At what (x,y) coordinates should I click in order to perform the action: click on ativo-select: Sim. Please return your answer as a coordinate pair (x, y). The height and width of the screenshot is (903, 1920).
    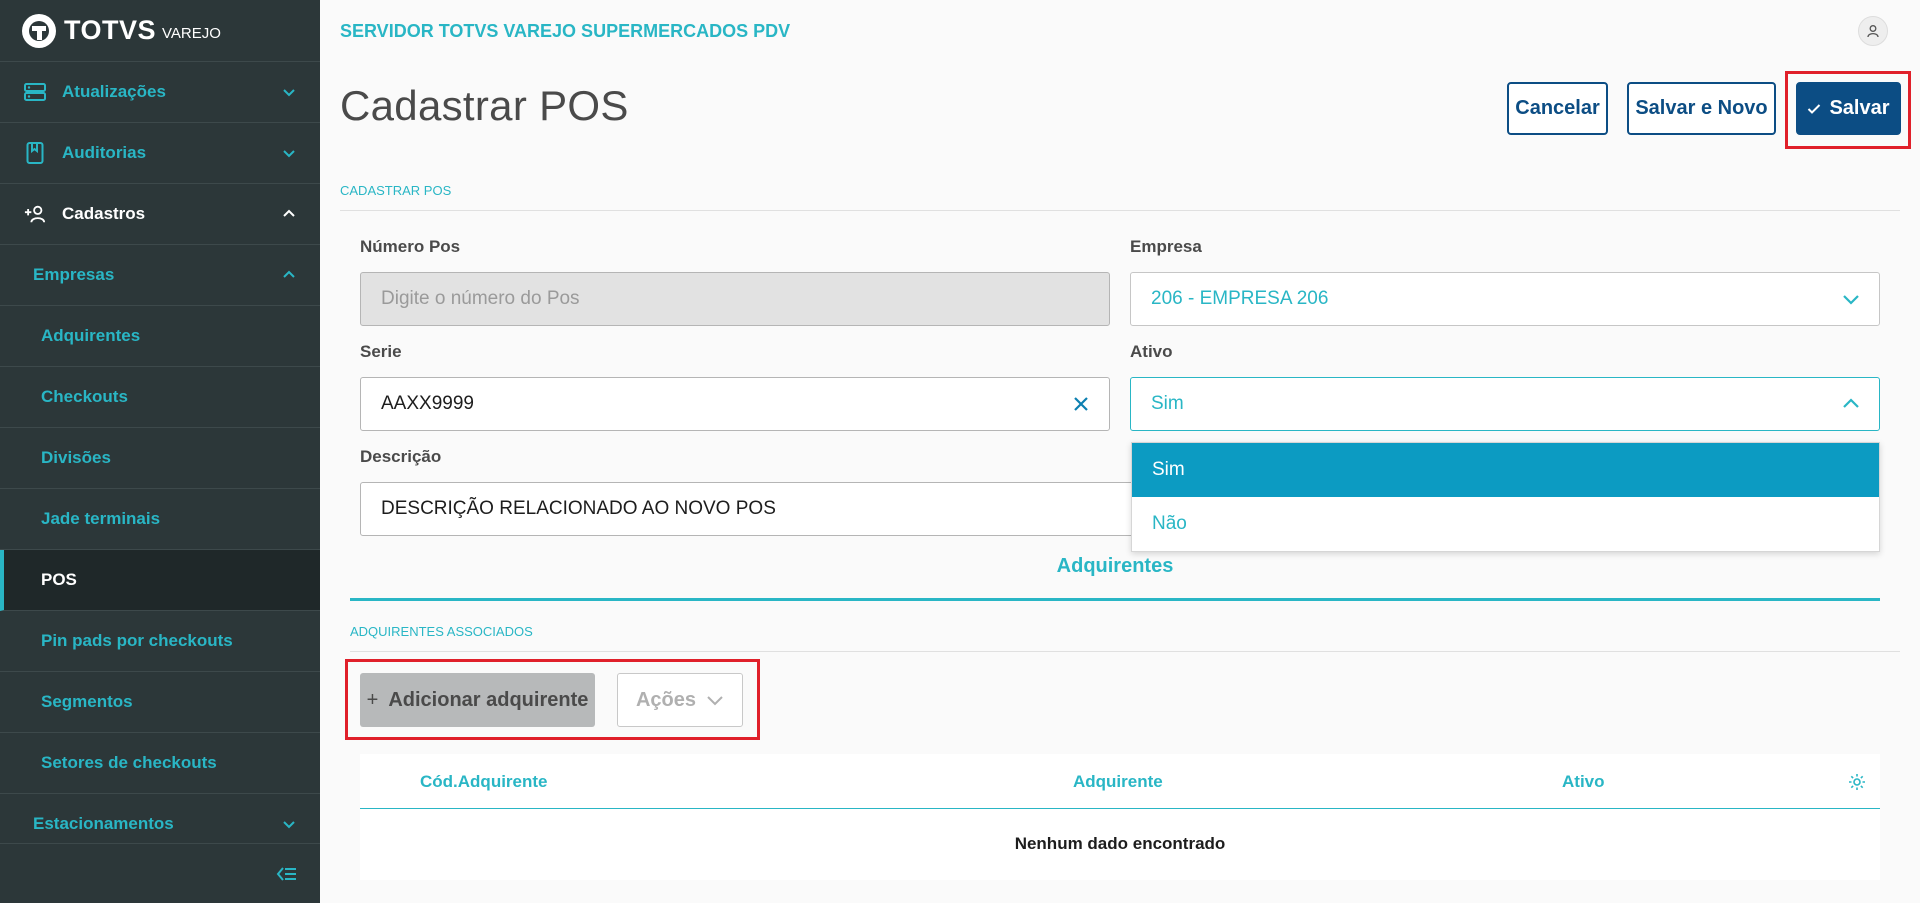
    Looking at the image, I should click on (1505, 404).